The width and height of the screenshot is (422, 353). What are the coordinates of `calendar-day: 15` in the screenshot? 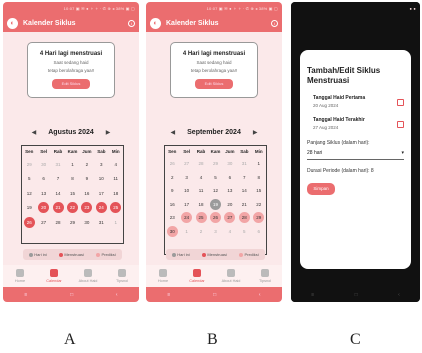 It's located at (258, 190).